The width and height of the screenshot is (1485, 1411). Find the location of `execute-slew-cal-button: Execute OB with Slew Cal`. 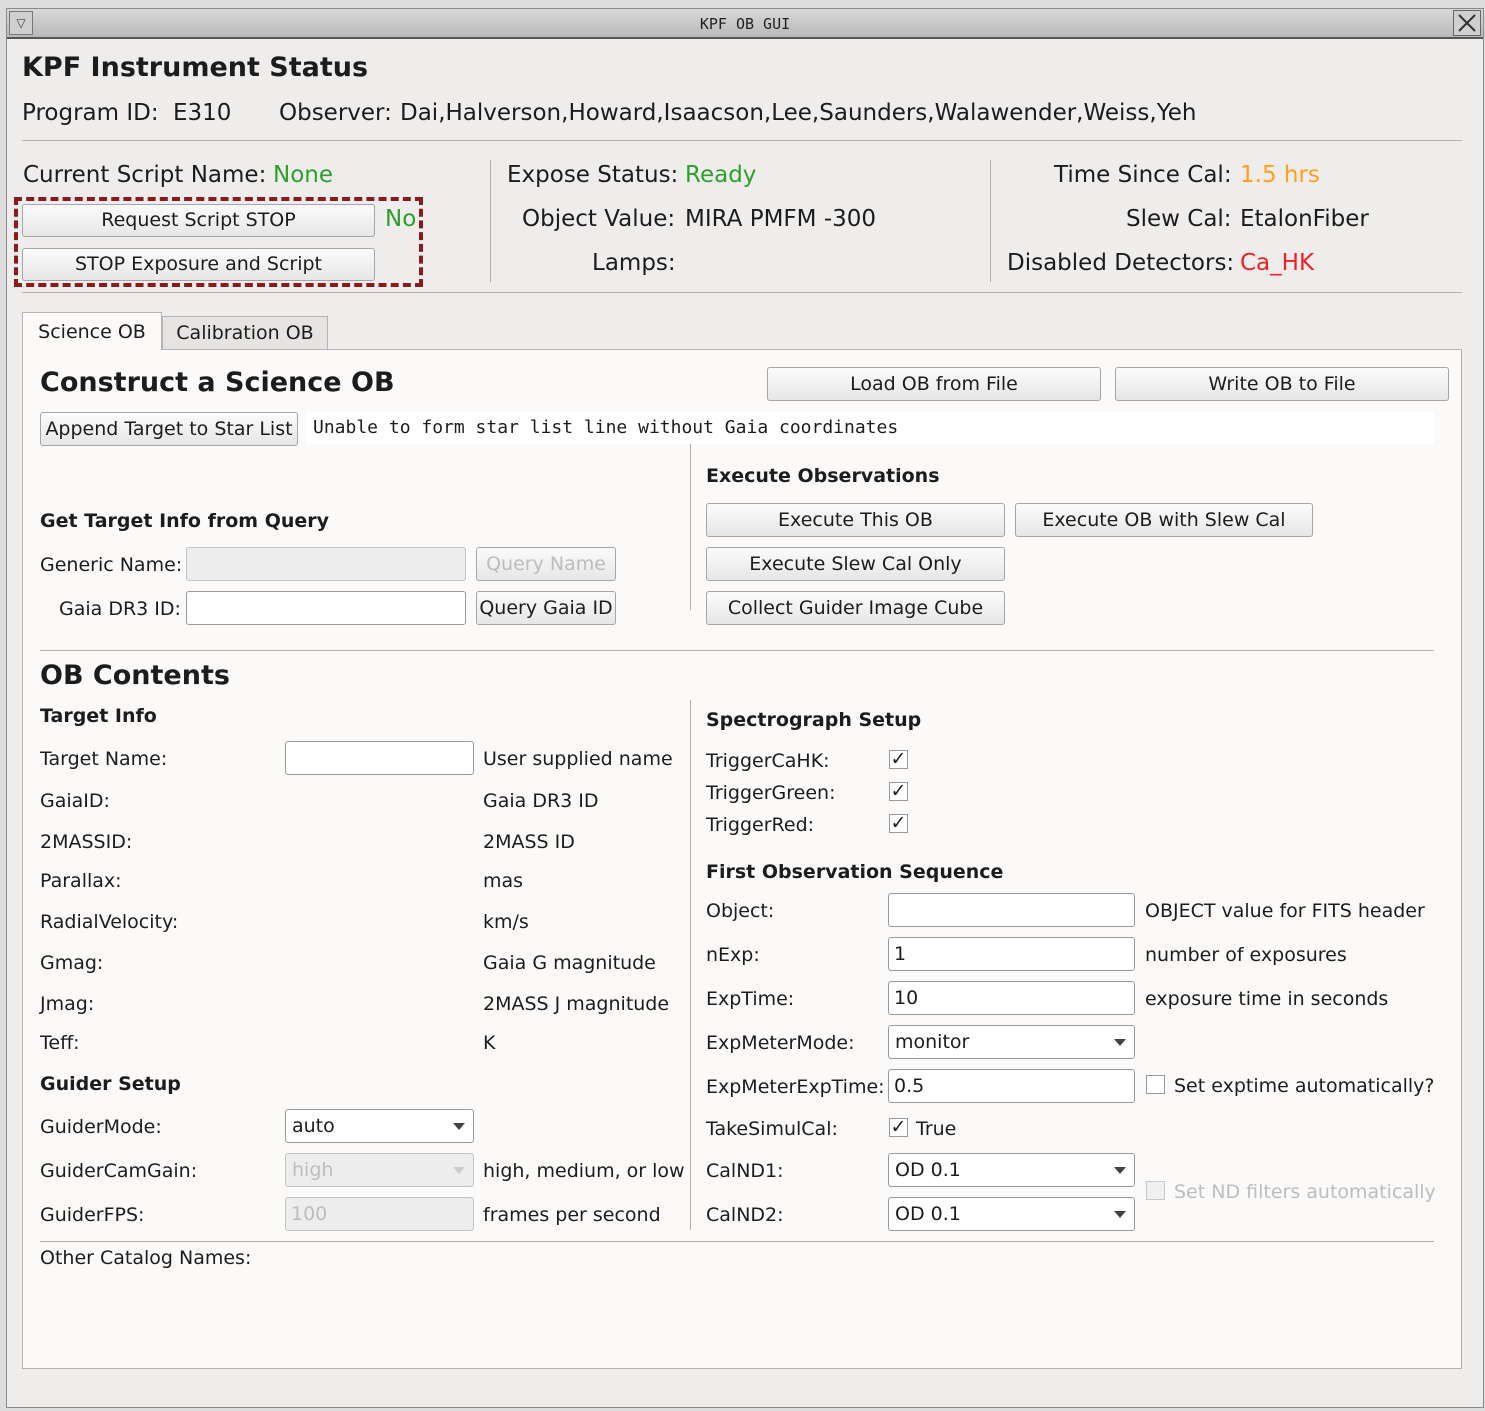

execute-slew-cal-button: Execute OB with Slew Cal is located at coordinates (1164, 520).